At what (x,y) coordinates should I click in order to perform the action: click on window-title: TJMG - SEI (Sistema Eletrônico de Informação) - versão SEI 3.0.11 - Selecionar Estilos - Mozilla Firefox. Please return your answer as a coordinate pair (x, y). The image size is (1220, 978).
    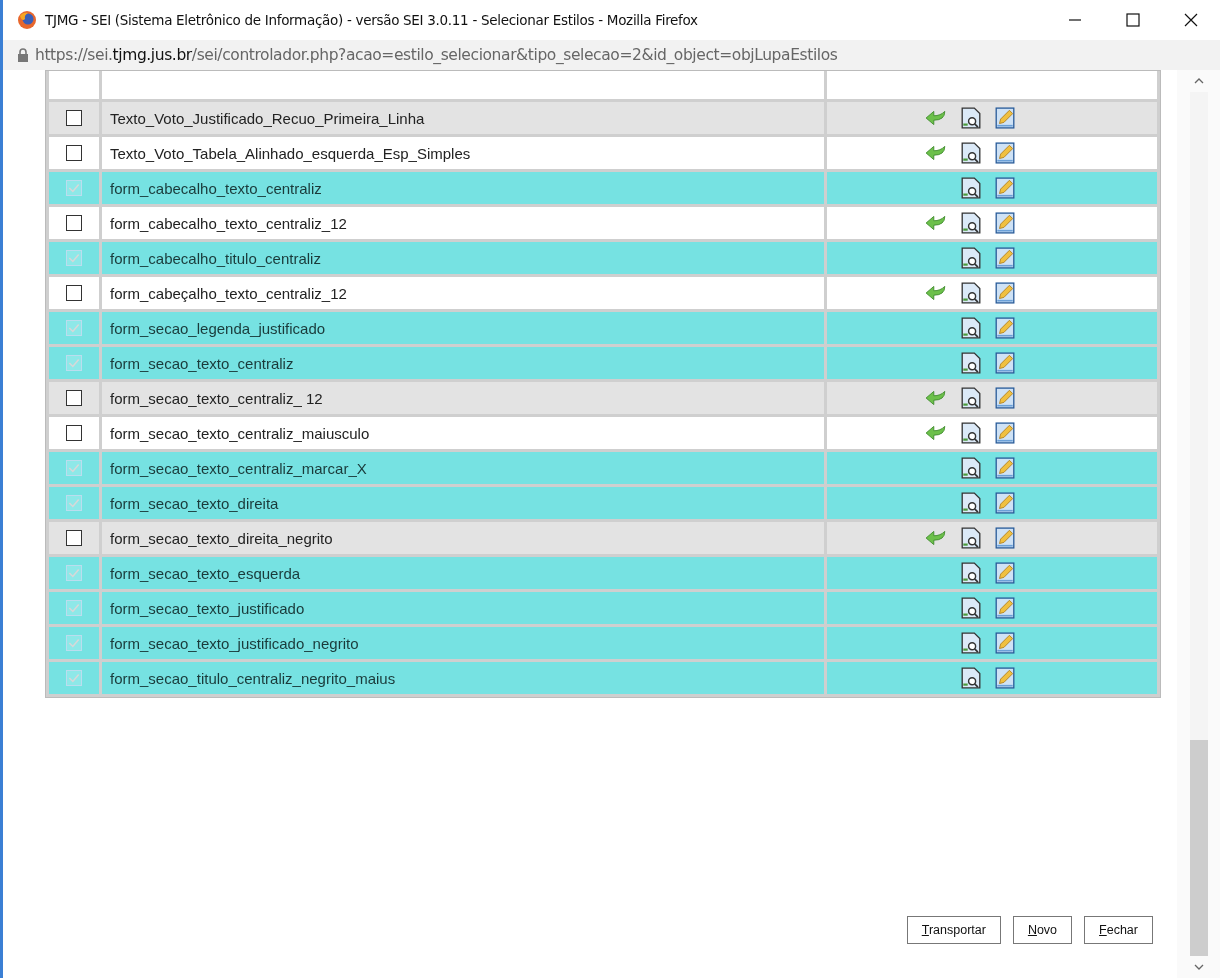
    Looking at the image, I should click on (371, 20).